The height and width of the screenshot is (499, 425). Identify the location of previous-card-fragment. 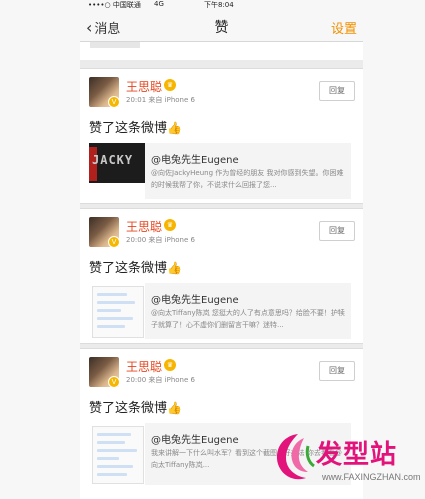
(221, 51).